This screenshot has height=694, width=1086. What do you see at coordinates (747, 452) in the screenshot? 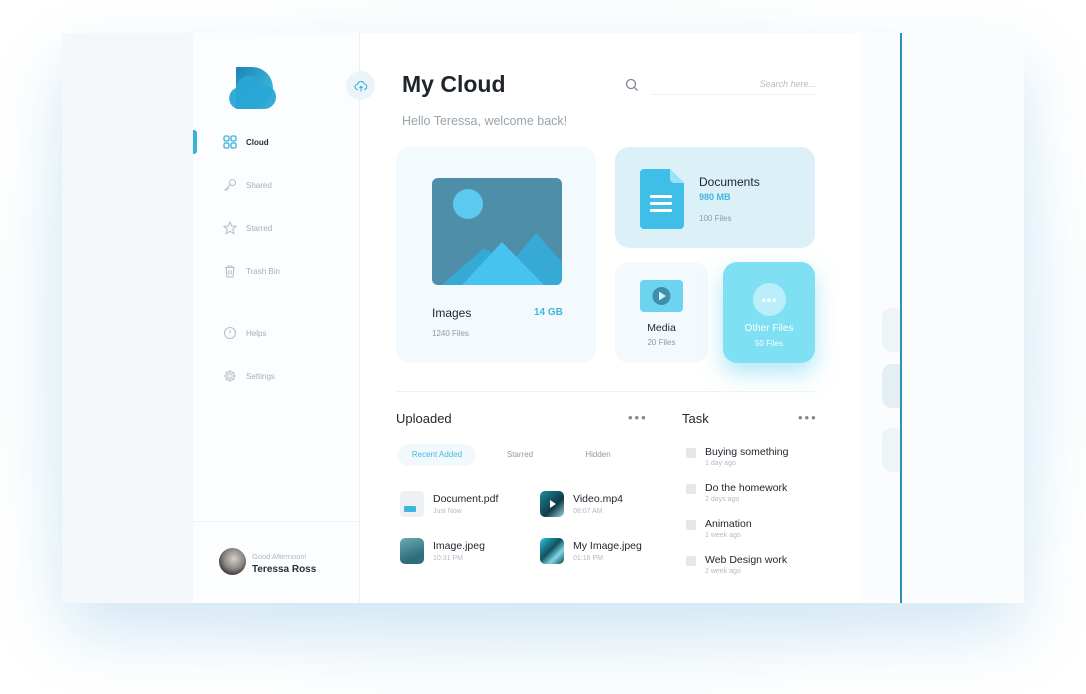
I see `task-name: Buying something` at bounding box center [747, 452].